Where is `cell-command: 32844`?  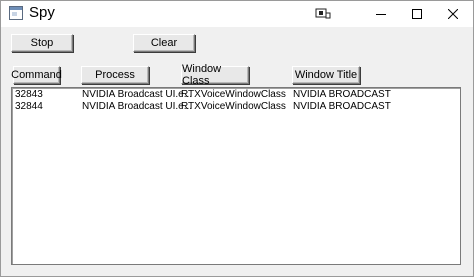
cell-command: 32844 is located at coordinates (29, 106).